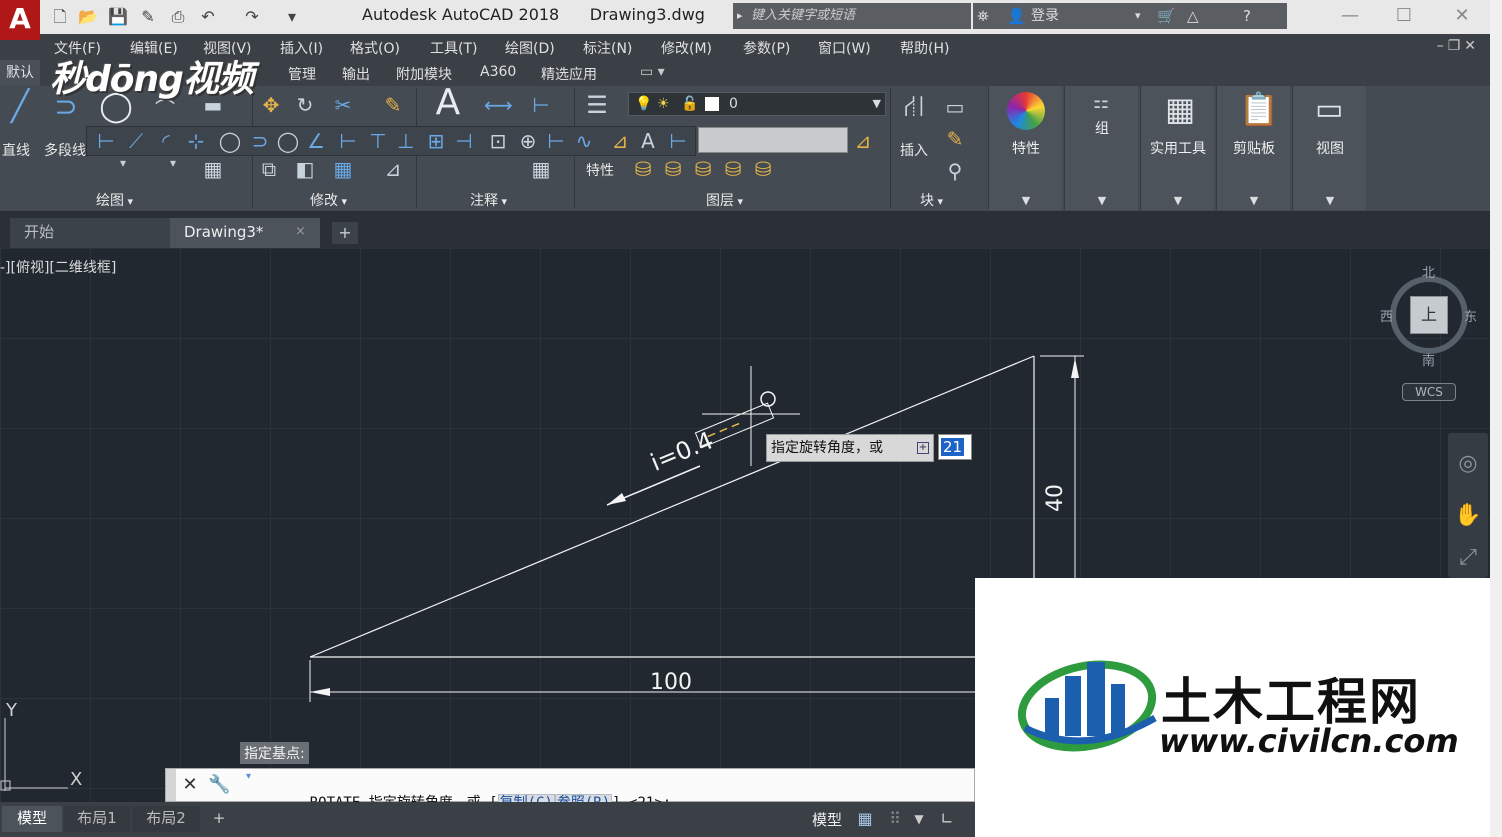 This screenshot has width=1502, height=837. Describe the element at coordinates (230, 141) in the screenshot. I see `dim-radius-icon: ◯` at that location.